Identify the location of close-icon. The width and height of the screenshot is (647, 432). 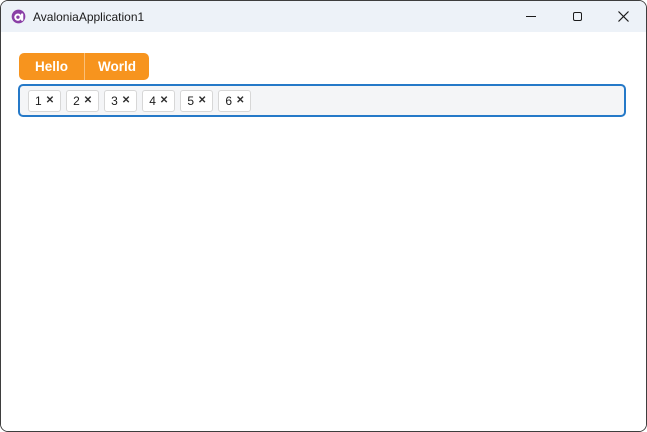
(623, 16).